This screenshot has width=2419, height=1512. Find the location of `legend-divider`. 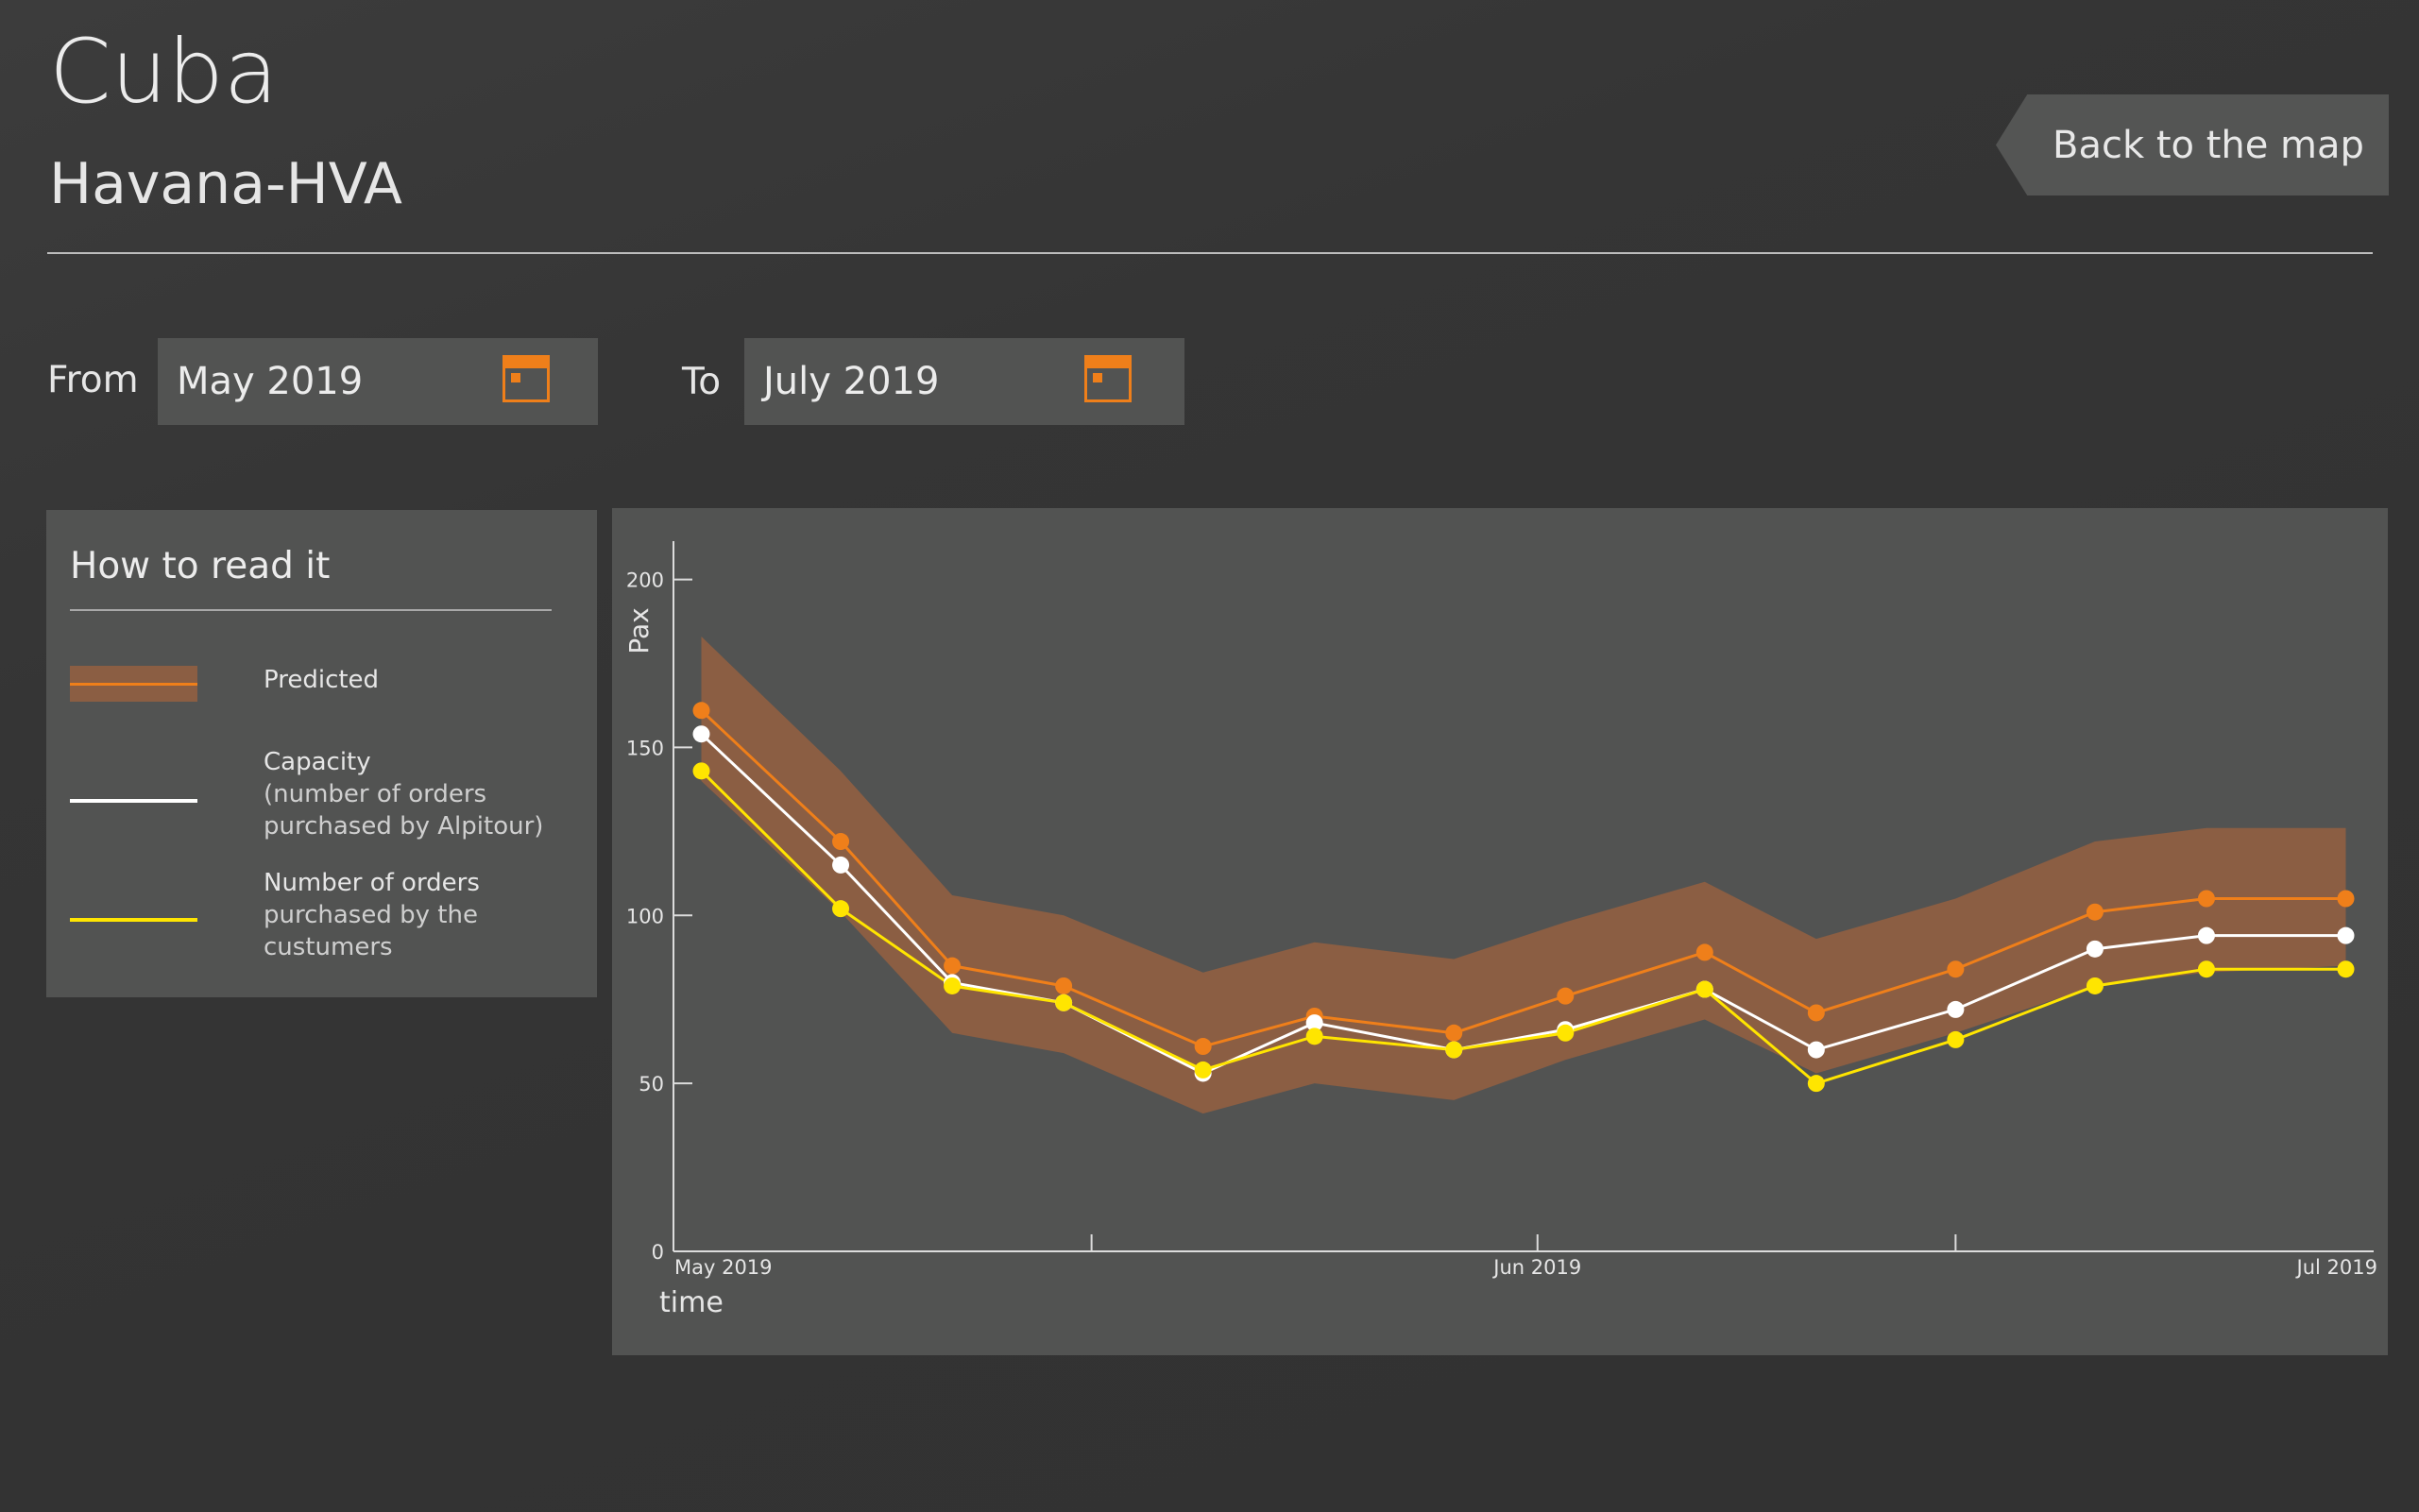

legend-divider is located at coordinates (311, 610).